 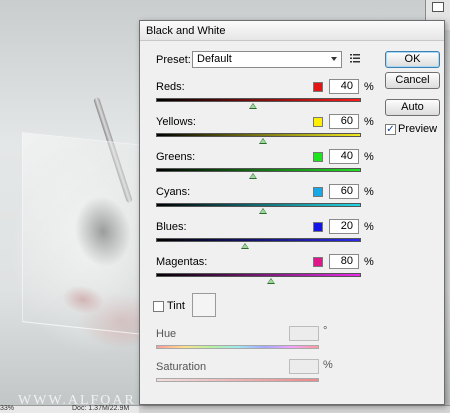 What do you see at coordinates (318, 227) in the screenshot?
I see `color-swatch-blues` at bounding box center [318, 227].